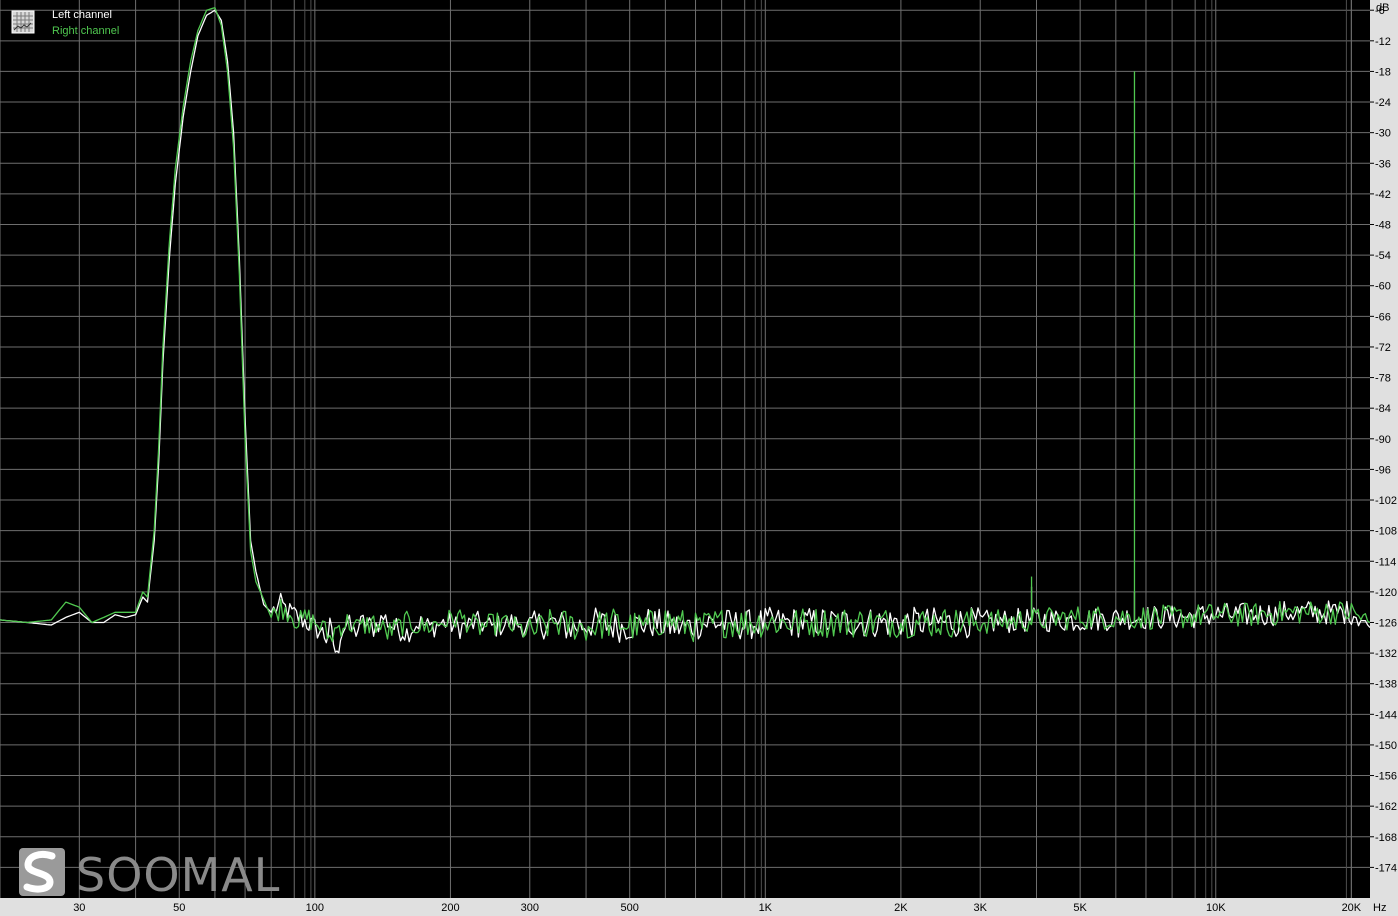  What do you see at coordinates (85, 31) in the screenshot?
I see `legend-right-channel: Right channel` at bounding box center [85, 31].